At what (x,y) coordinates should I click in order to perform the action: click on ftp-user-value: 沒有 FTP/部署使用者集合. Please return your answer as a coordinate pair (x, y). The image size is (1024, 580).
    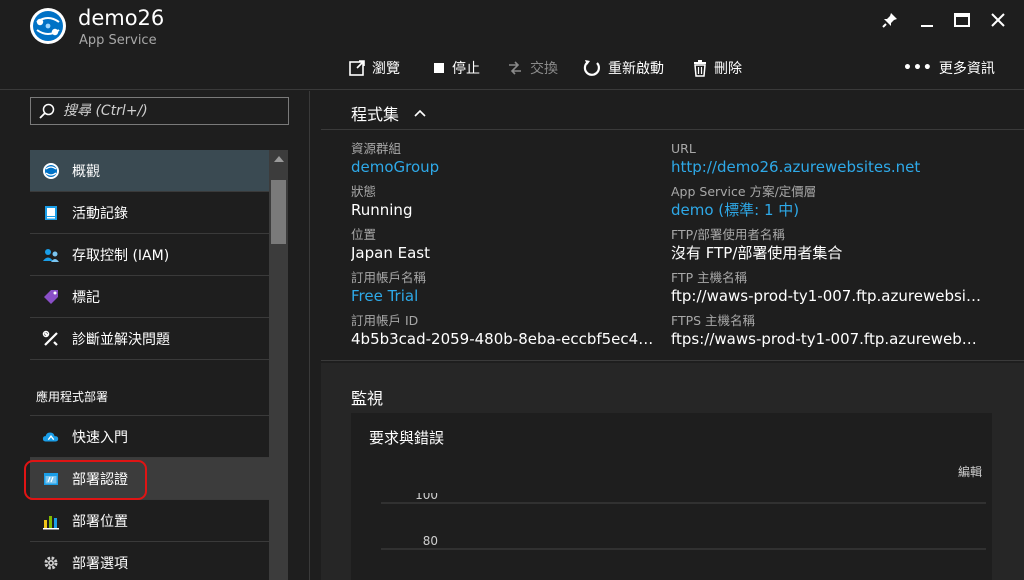
    Looking at the image, I should click on (757, 253).